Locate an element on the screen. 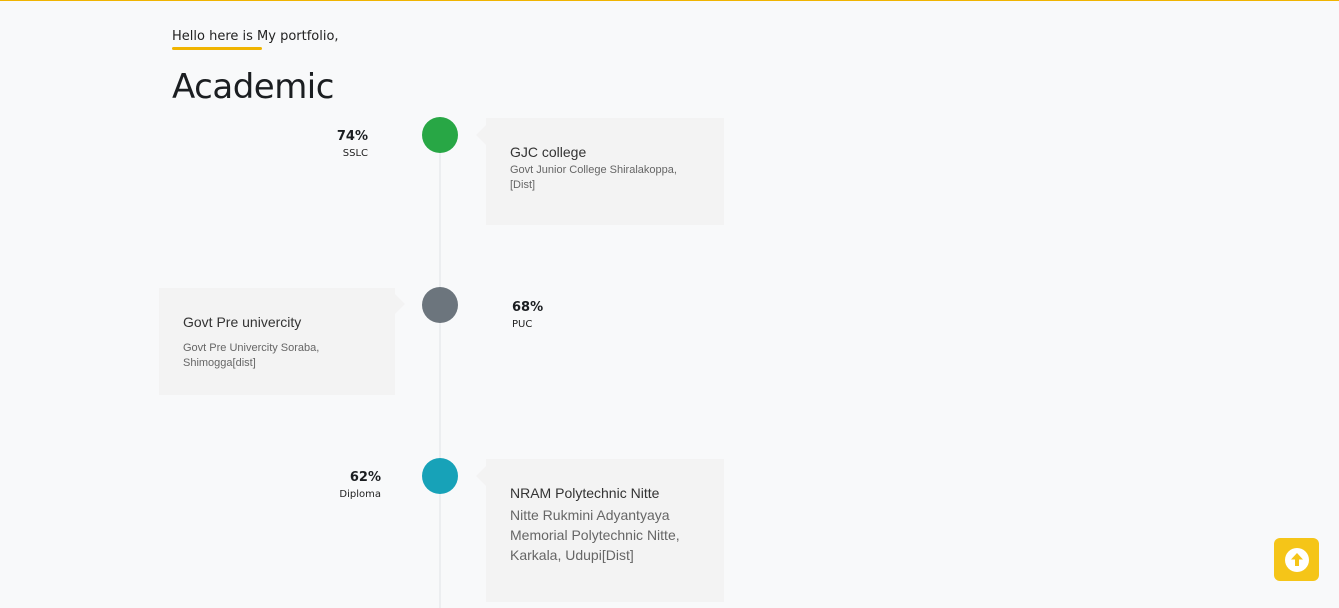 The height and width of the screenshot is (608, 1339). intro-underline is located at coordinates (217, 48).